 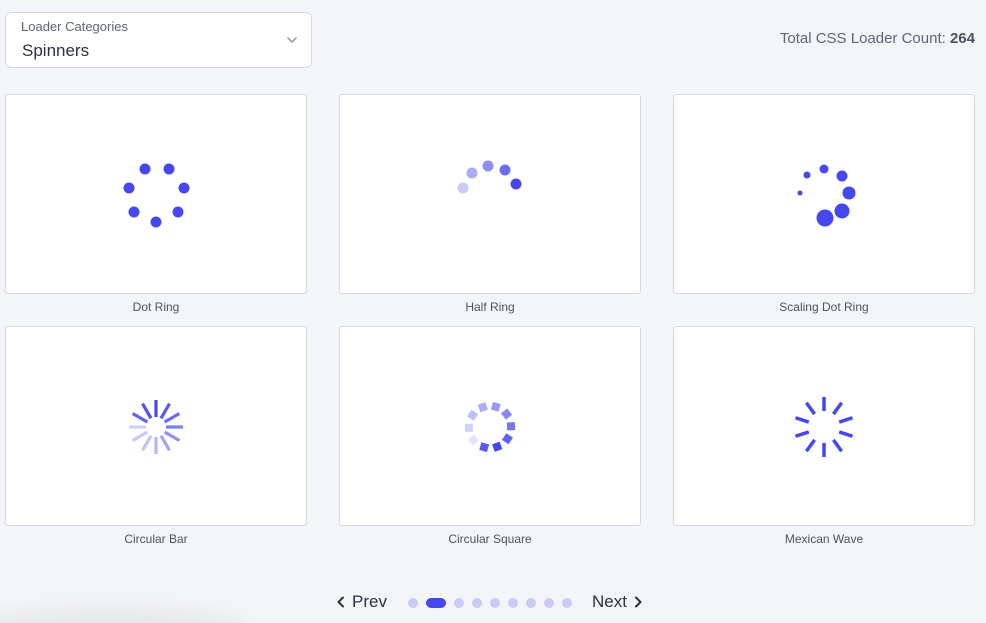 I want to click on total-loader-count: Total CSS Loader Count: 264, so click(x=877, y=38).